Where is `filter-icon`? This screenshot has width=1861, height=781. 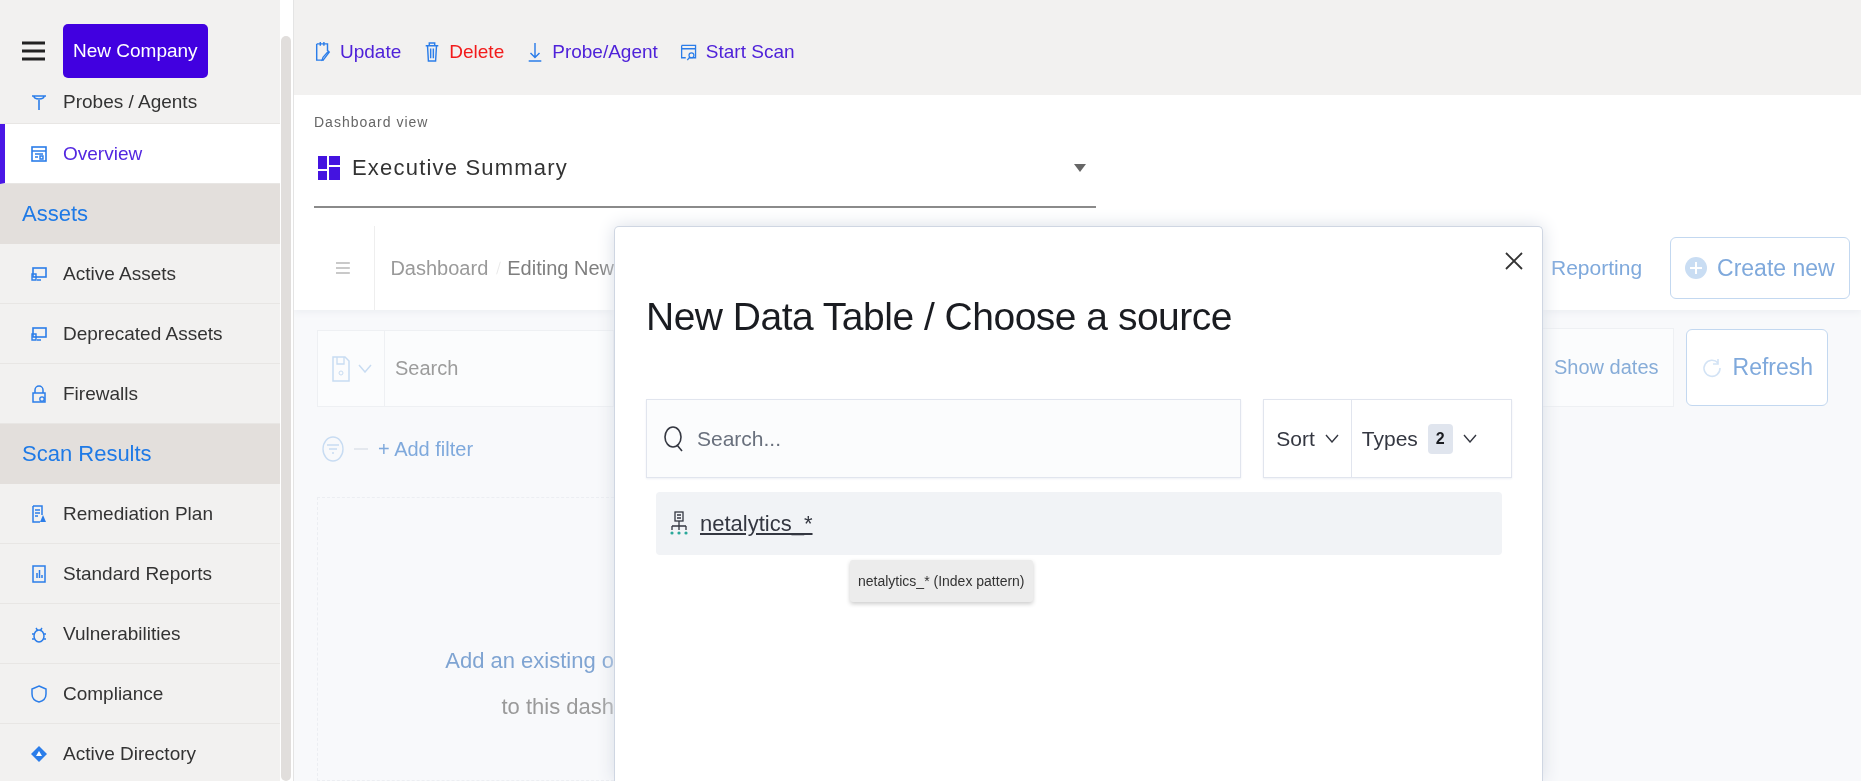
filter-icon is located at coordinates (333, 449).